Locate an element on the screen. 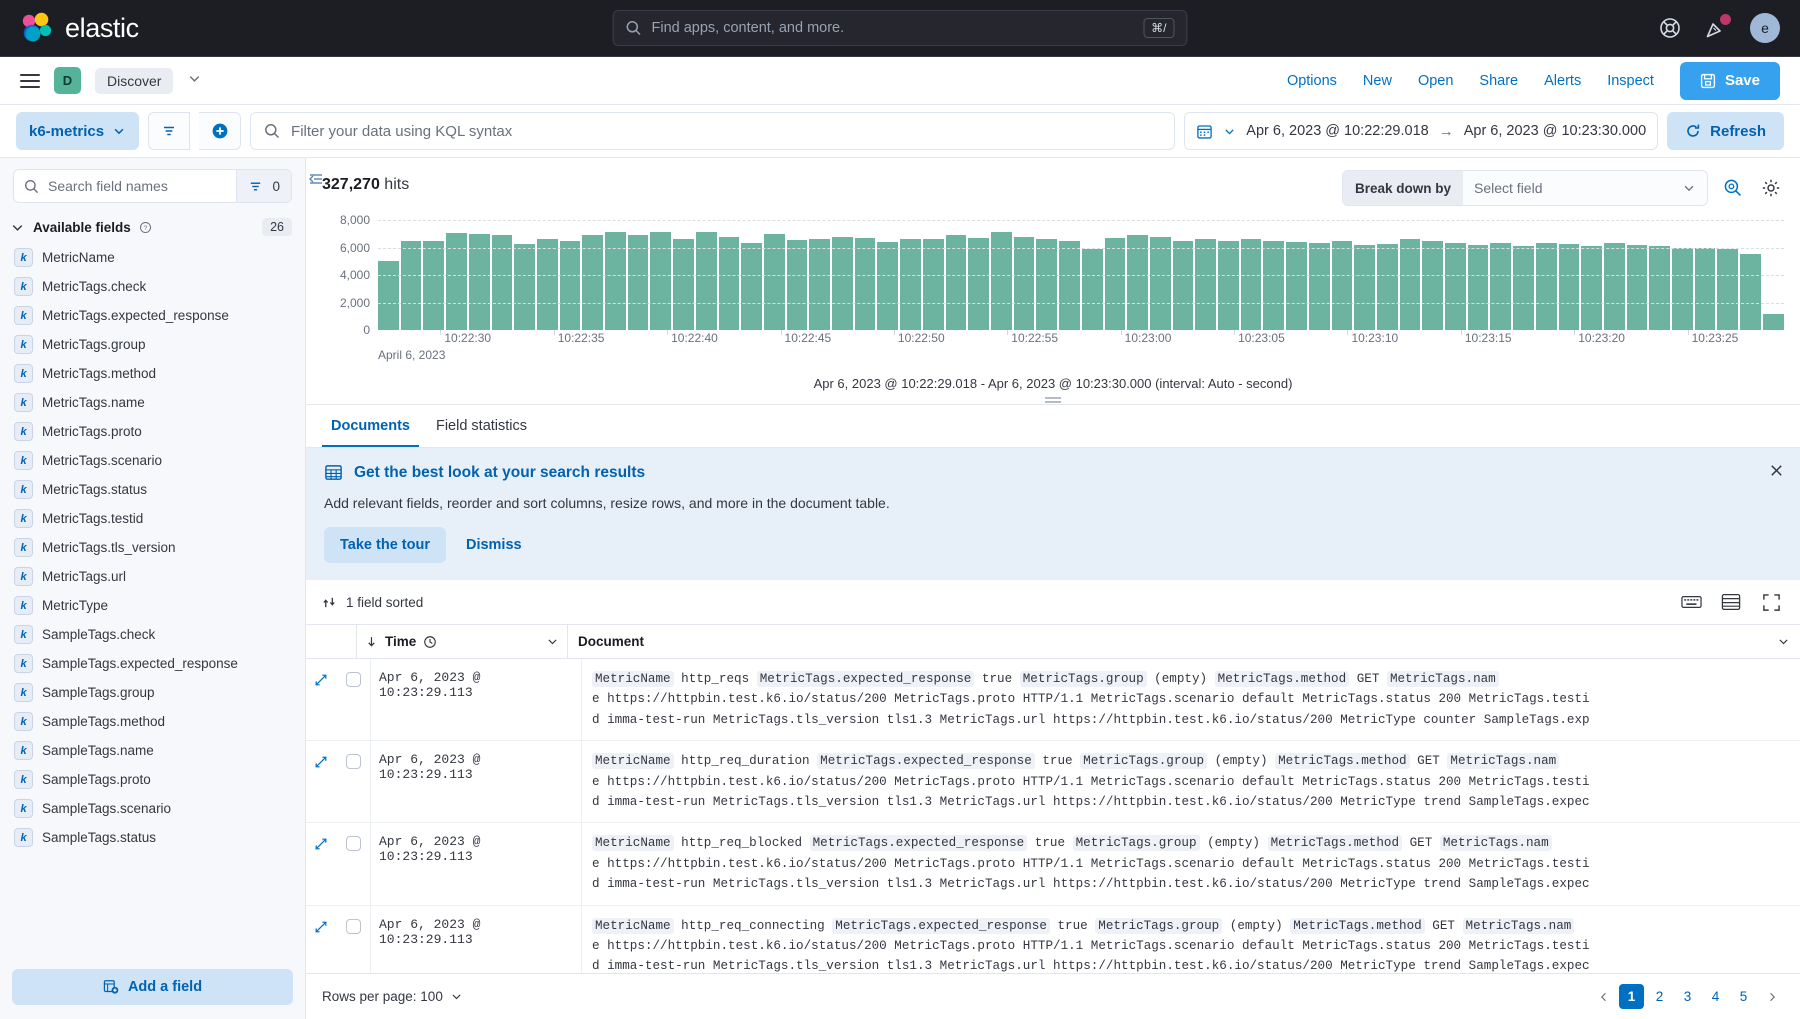 The image size is (1800, 1019). document-column-header: Document is located at coordinates (1184, 641).